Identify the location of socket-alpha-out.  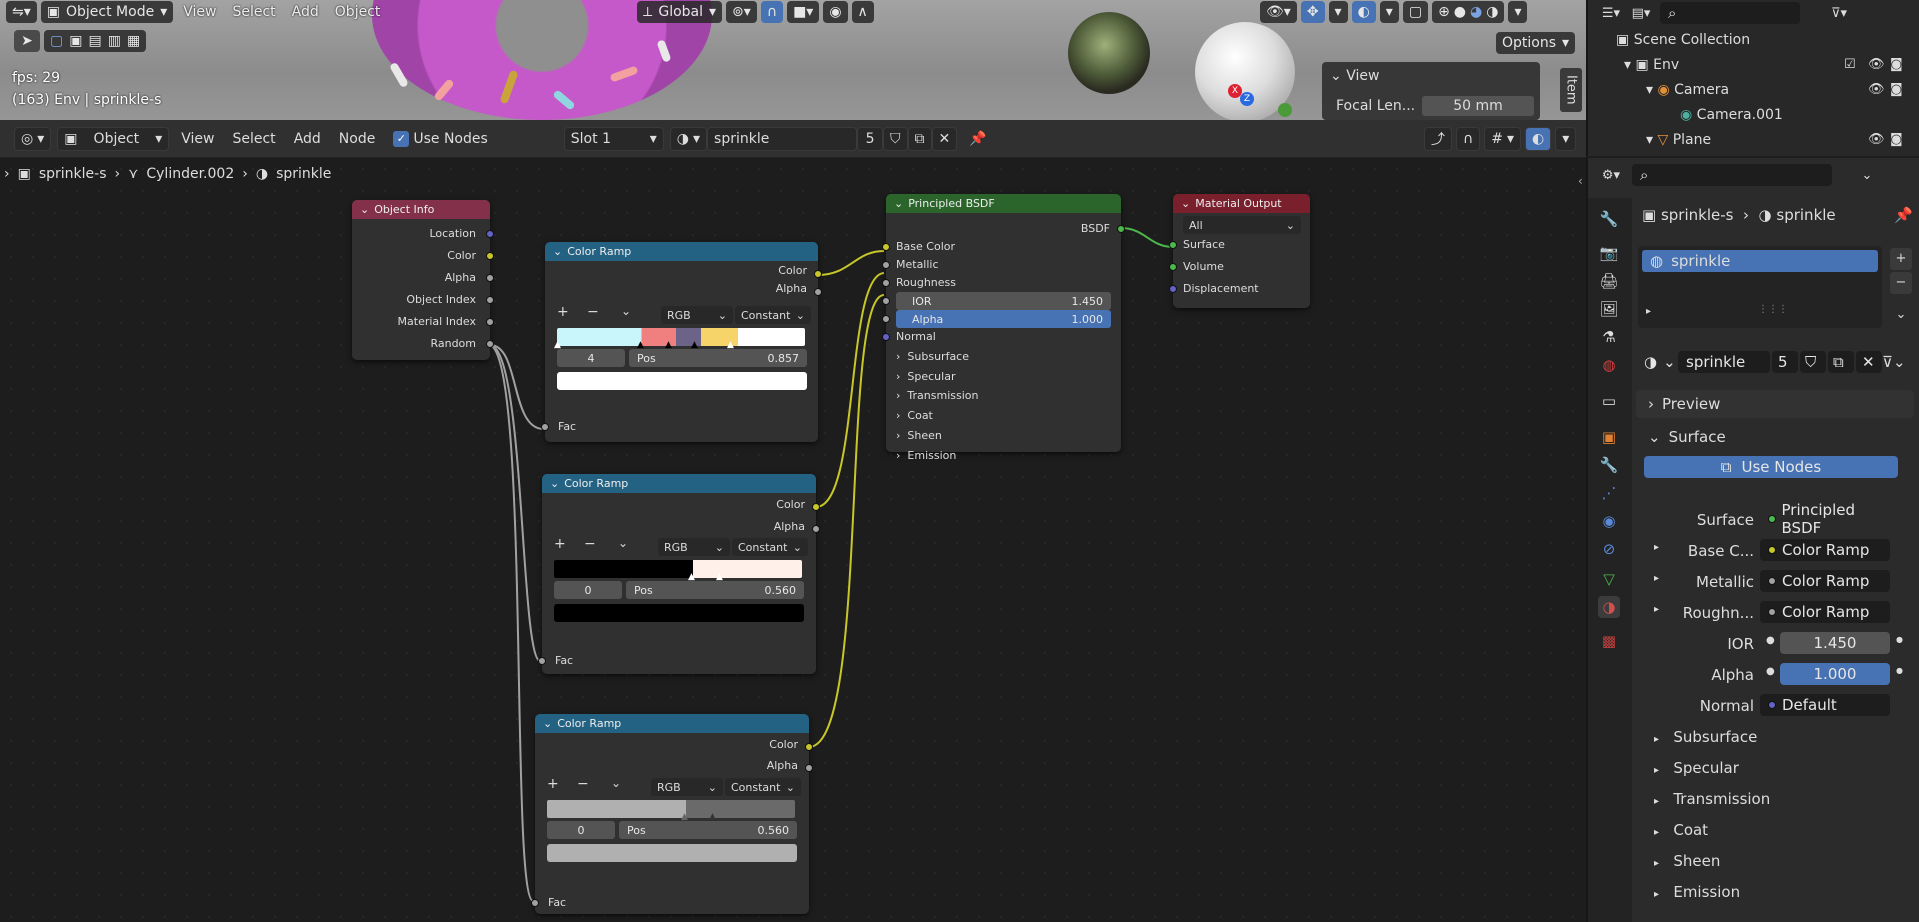
(809, 768).